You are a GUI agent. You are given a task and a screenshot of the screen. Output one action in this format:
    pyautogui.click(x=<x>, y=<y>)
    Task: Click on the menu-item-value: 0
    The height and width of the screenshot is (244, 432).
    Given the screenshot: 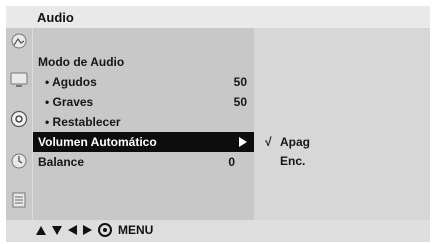 What is the action you would take?
    pyautogui.click(x=231, y=162)
    